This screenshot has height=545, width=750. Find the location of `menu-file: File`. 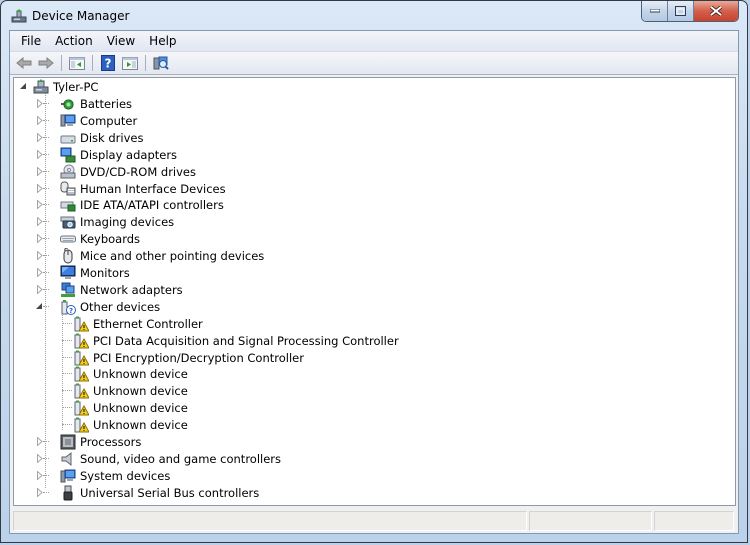

menu-file: File is located at coordinates (31, 41).